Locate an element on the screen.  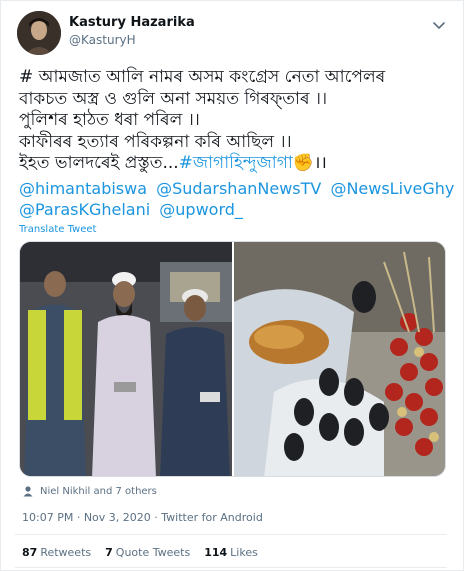
chevron-down-icon is located at coordinates (439, 25).